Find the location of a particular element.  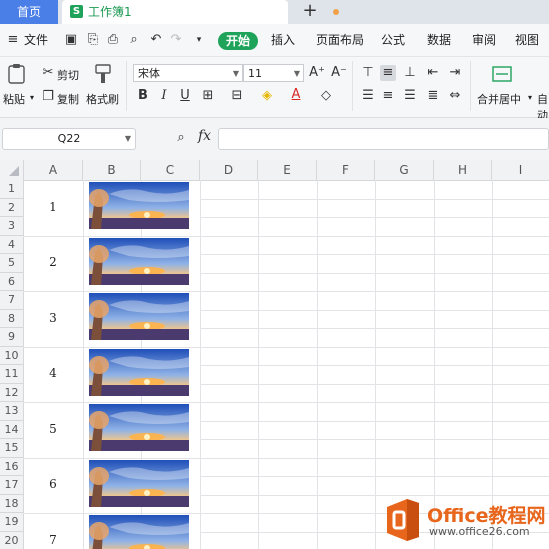

menu-start: 开始 is located at coordinates (238, 41).